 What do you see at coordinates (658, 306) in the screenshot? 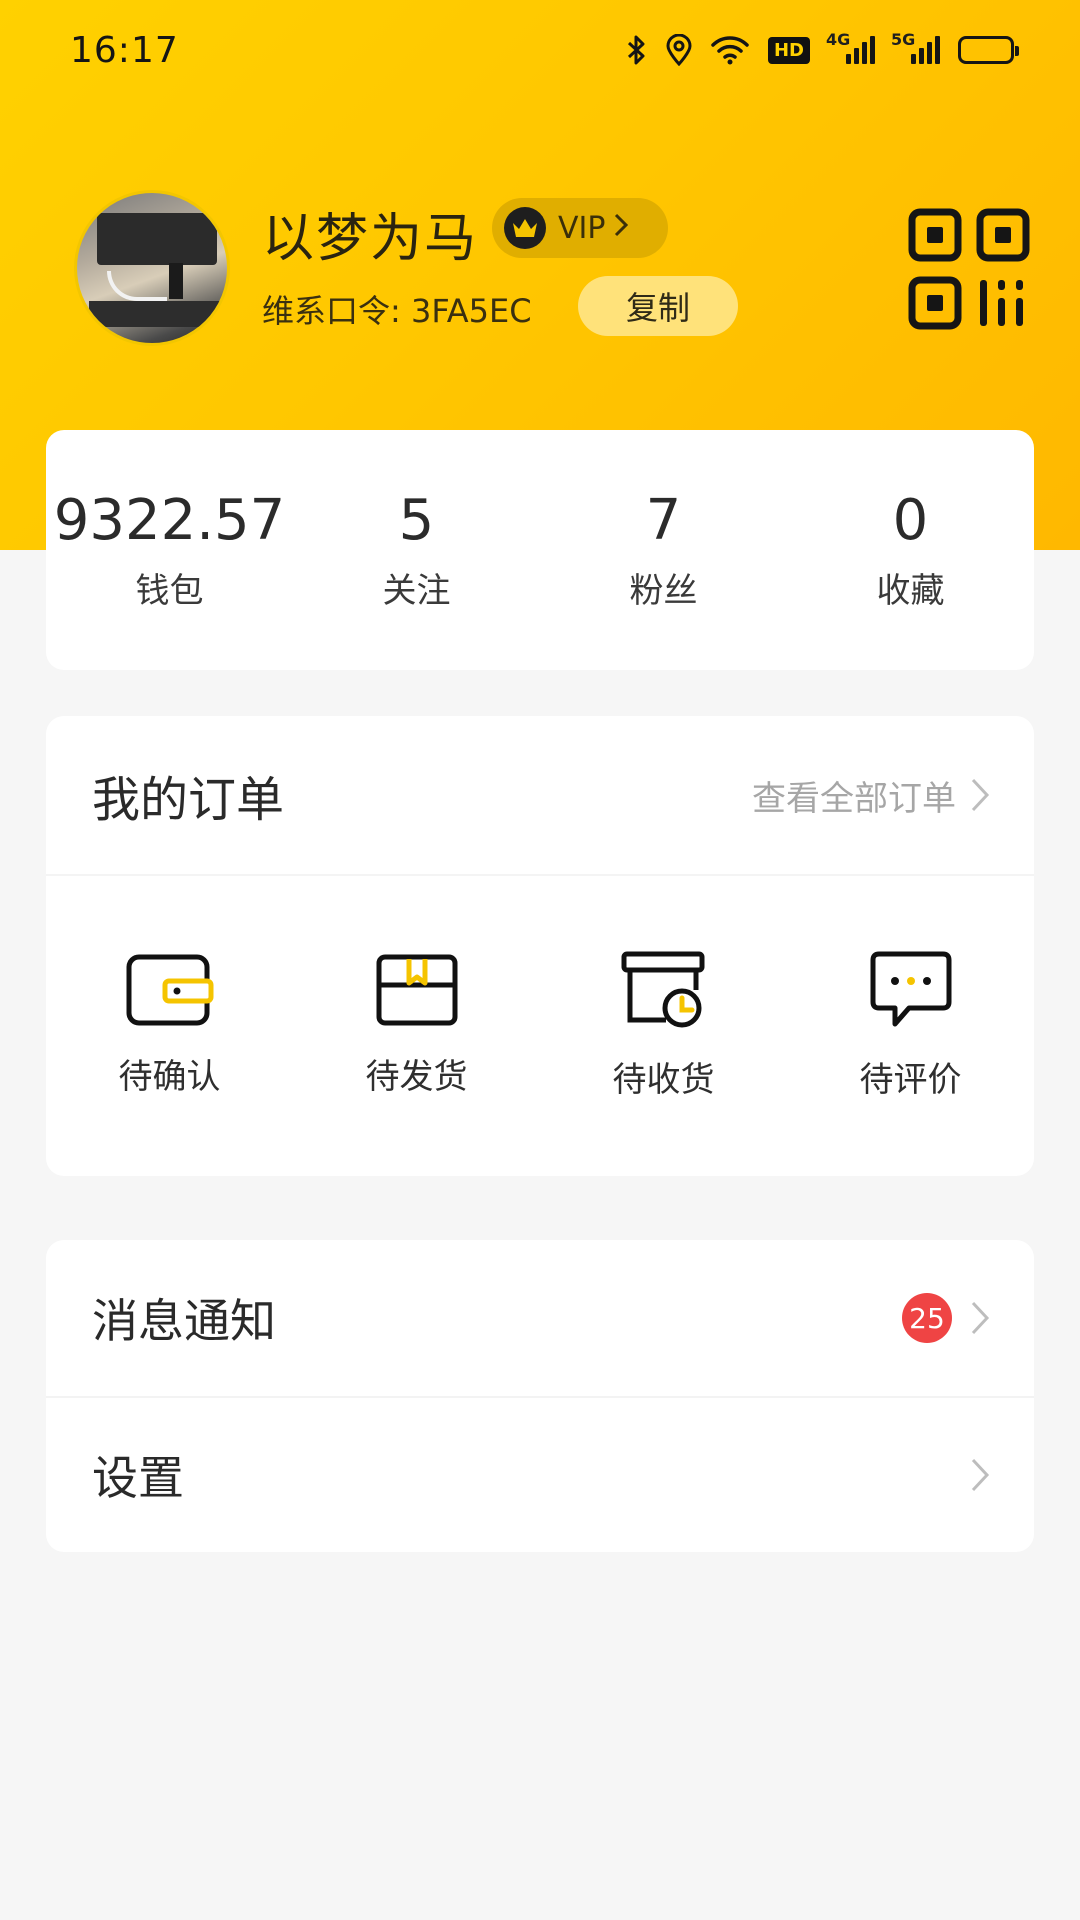
I see `copy-button: 复制` at bounding box center [658, 306].